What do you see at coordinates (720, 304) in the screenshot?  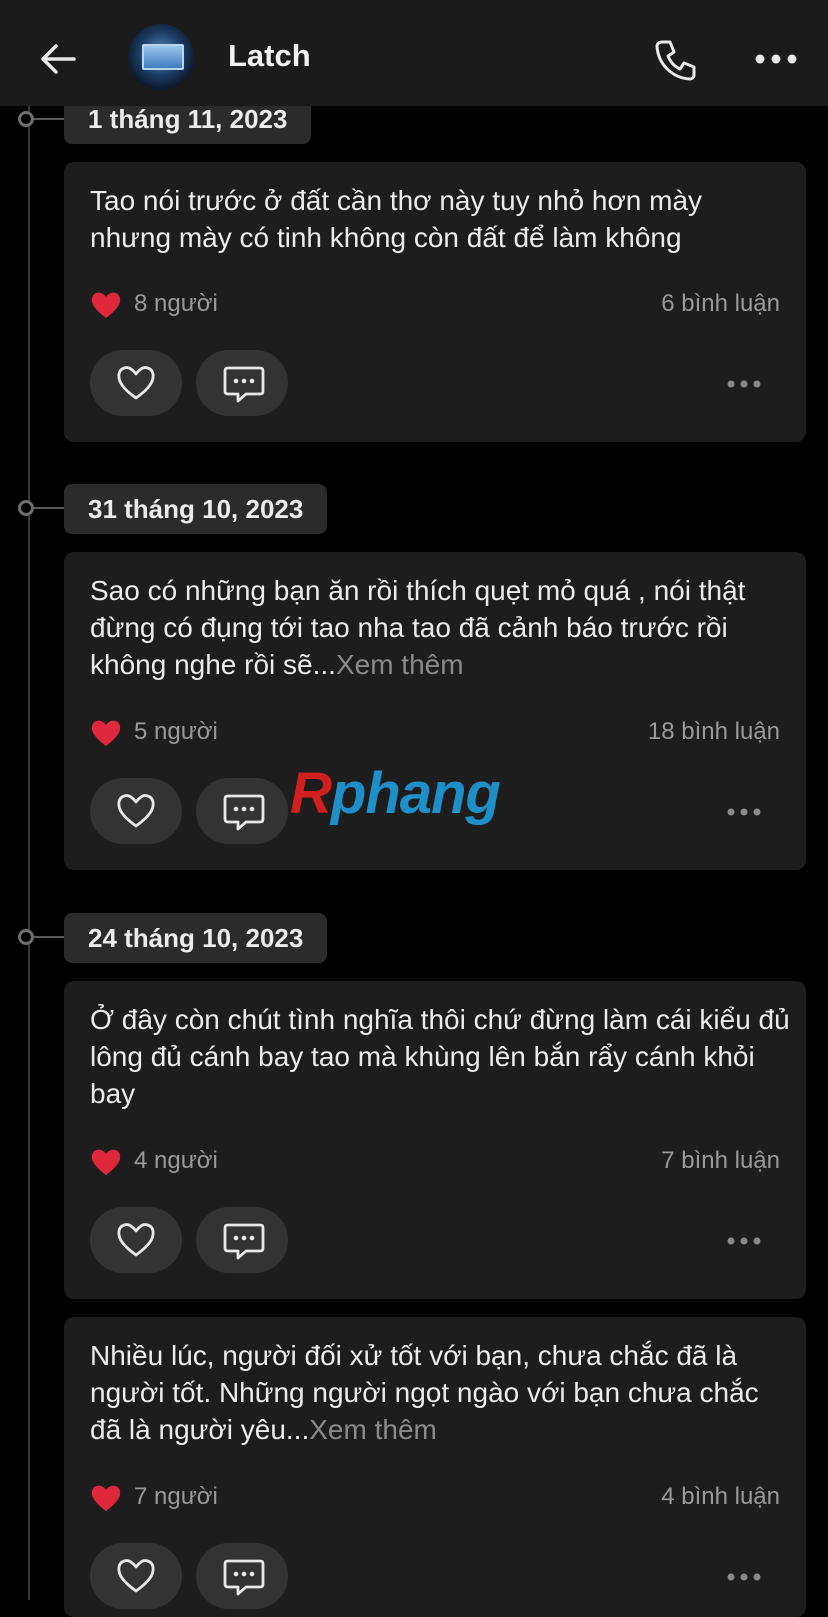 I see `comment-count: 6 bình luận` at bounding box center [720, 304].